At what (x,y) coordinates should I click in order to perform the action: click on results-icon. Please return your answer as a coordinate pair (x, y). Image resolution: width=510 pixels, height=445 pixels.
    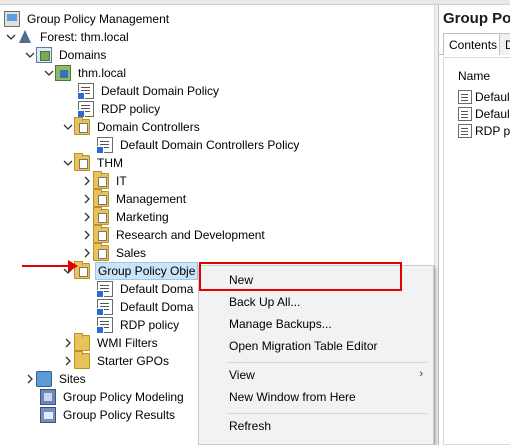
    Looking at the image, I should click on (48, 415).